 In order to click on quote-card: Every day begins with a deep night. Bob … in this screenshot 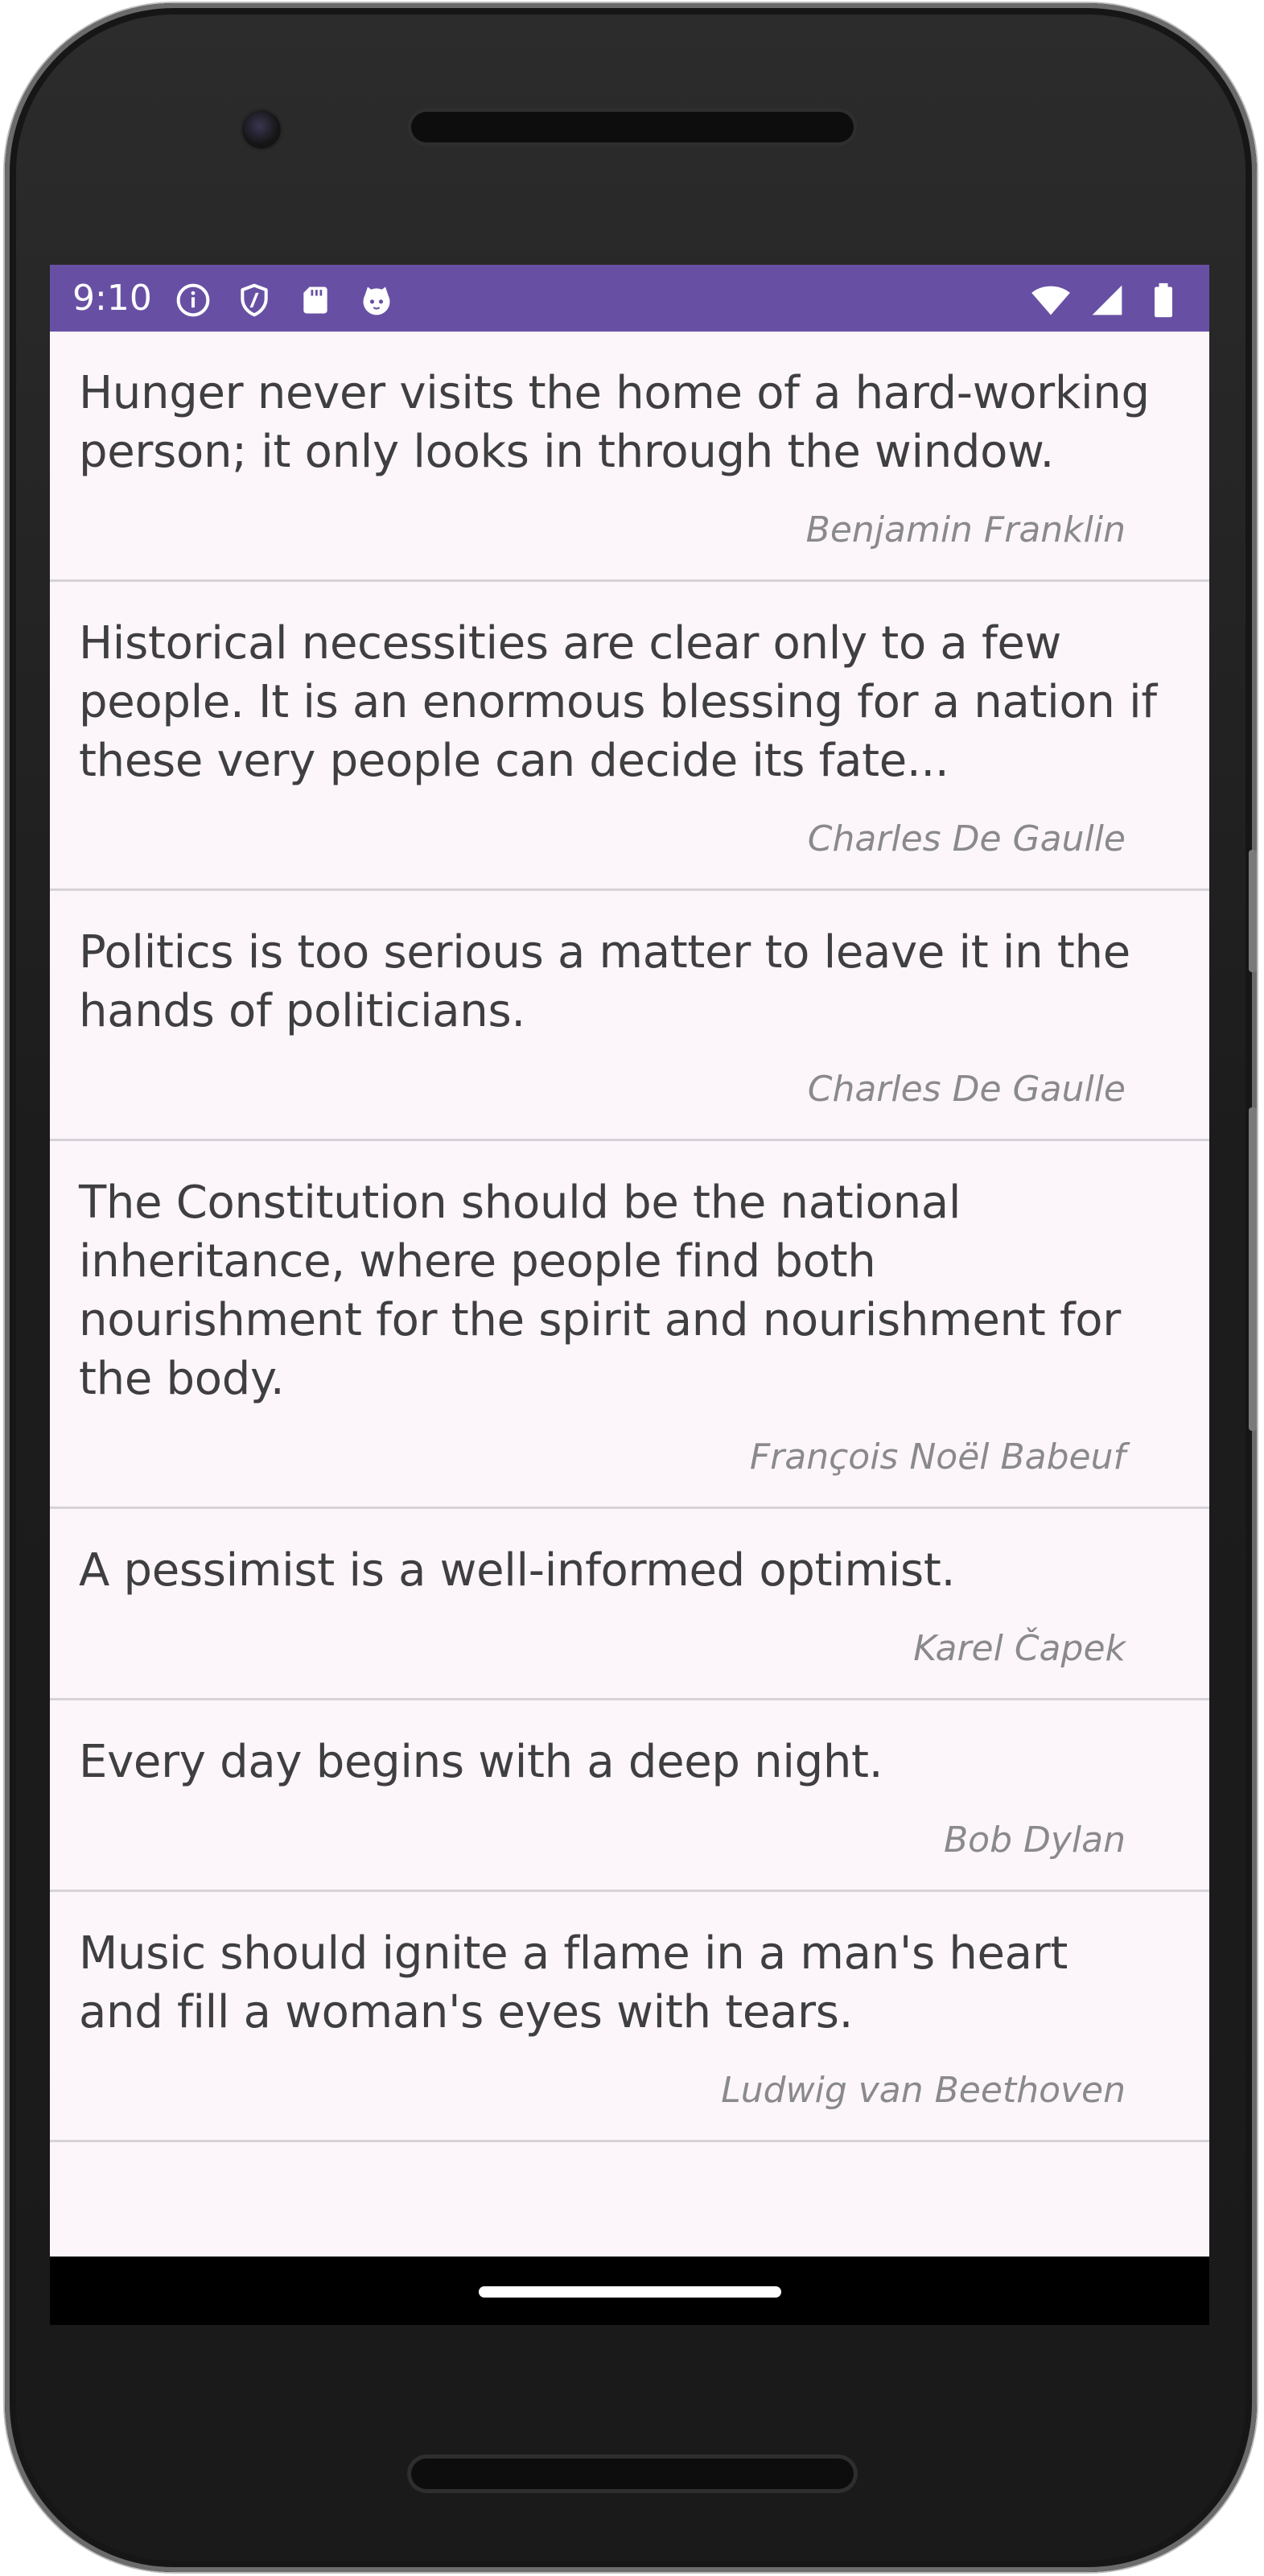, I will do `click(629, 1796)`.